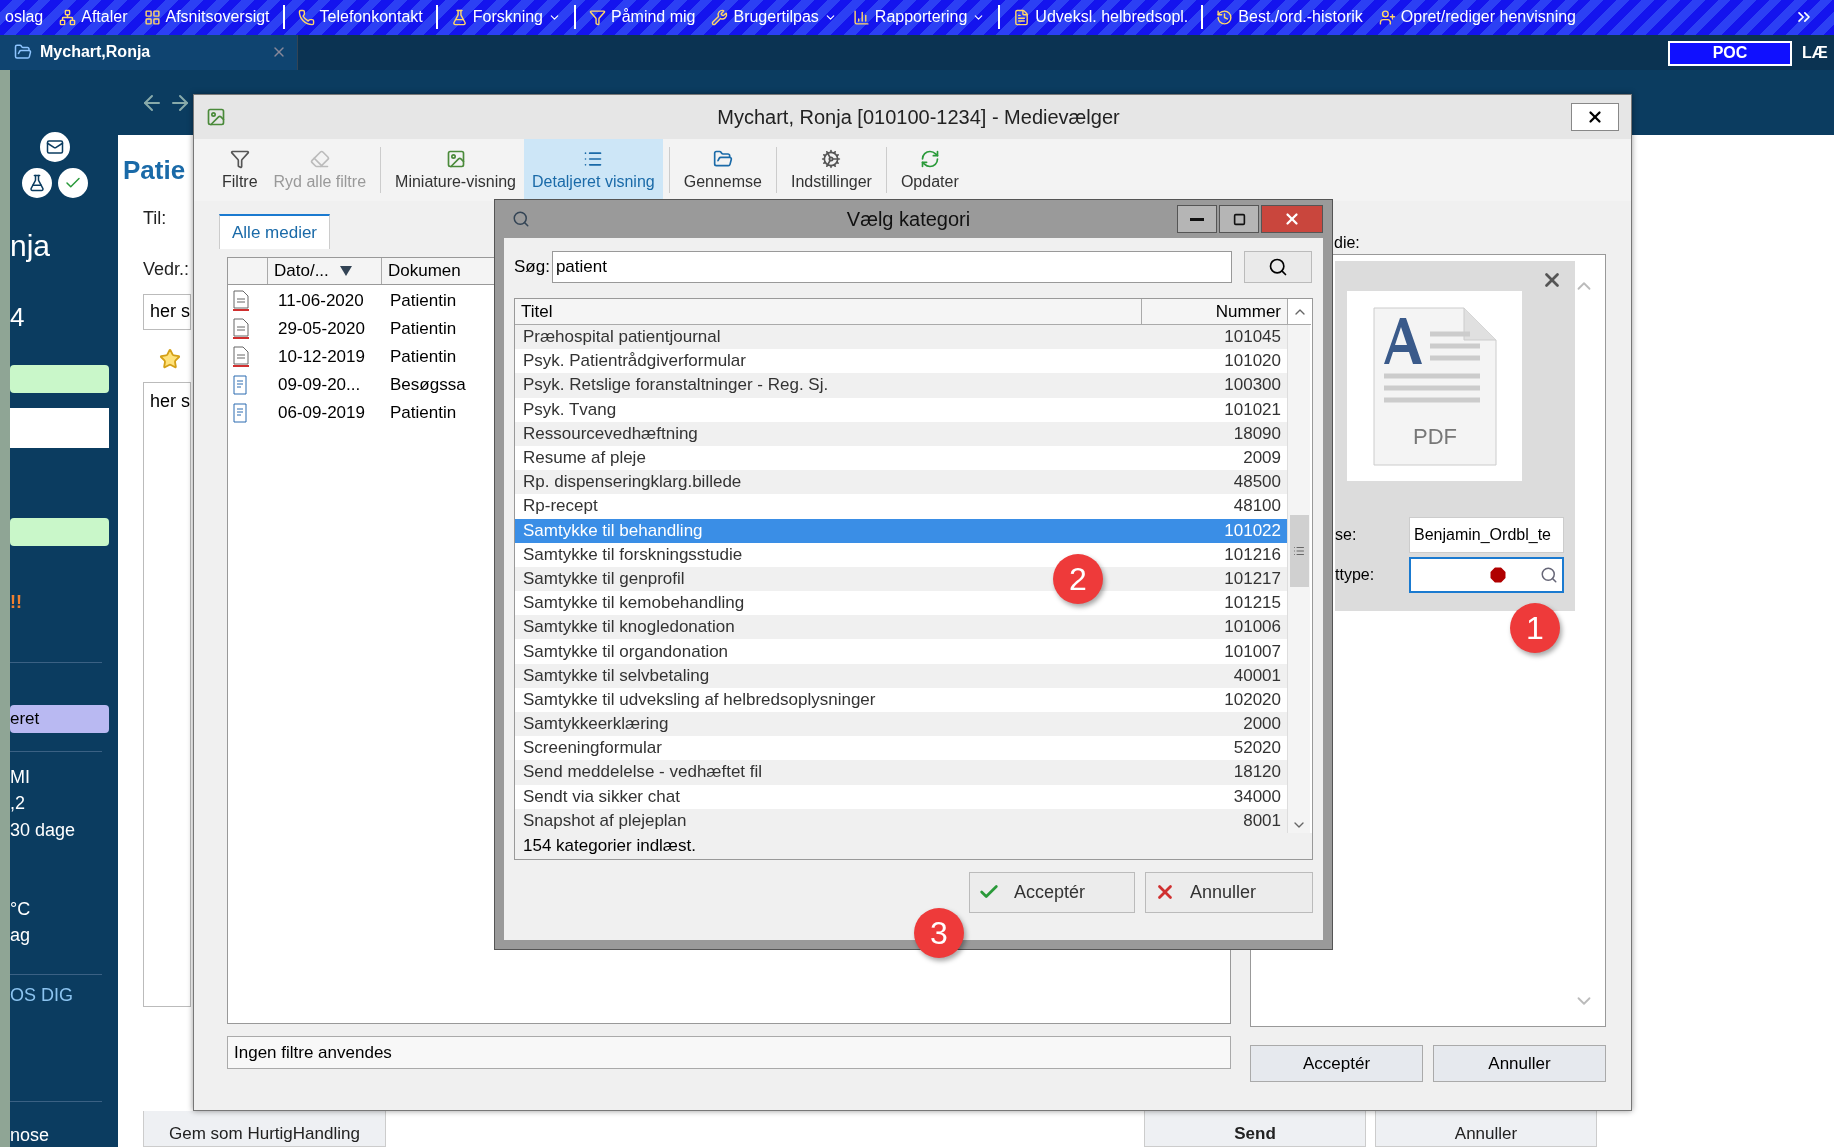  What do you see at coordinates (1813, 52) in the screenshot?
I see `tab-label: LÆ` at bounding box center [1813, 52].